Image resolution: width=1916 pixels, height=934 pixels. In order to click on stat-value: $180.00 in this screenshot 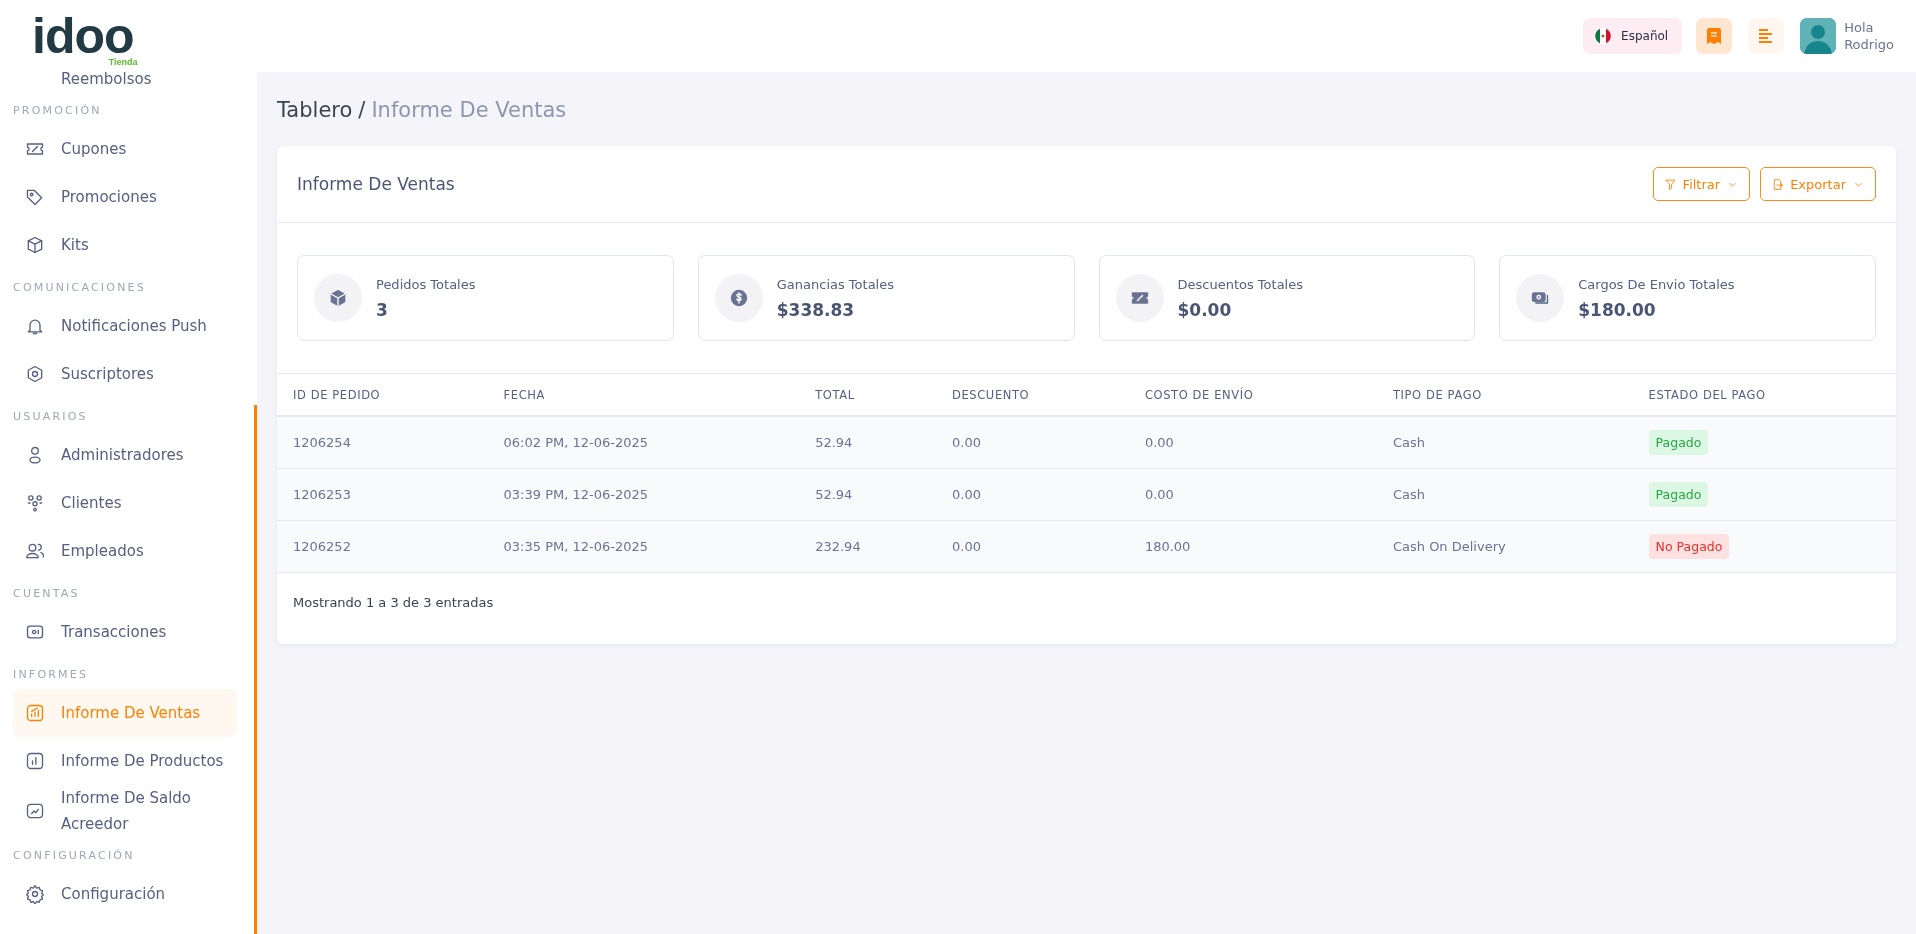, I will do `click(1617, 309)`.